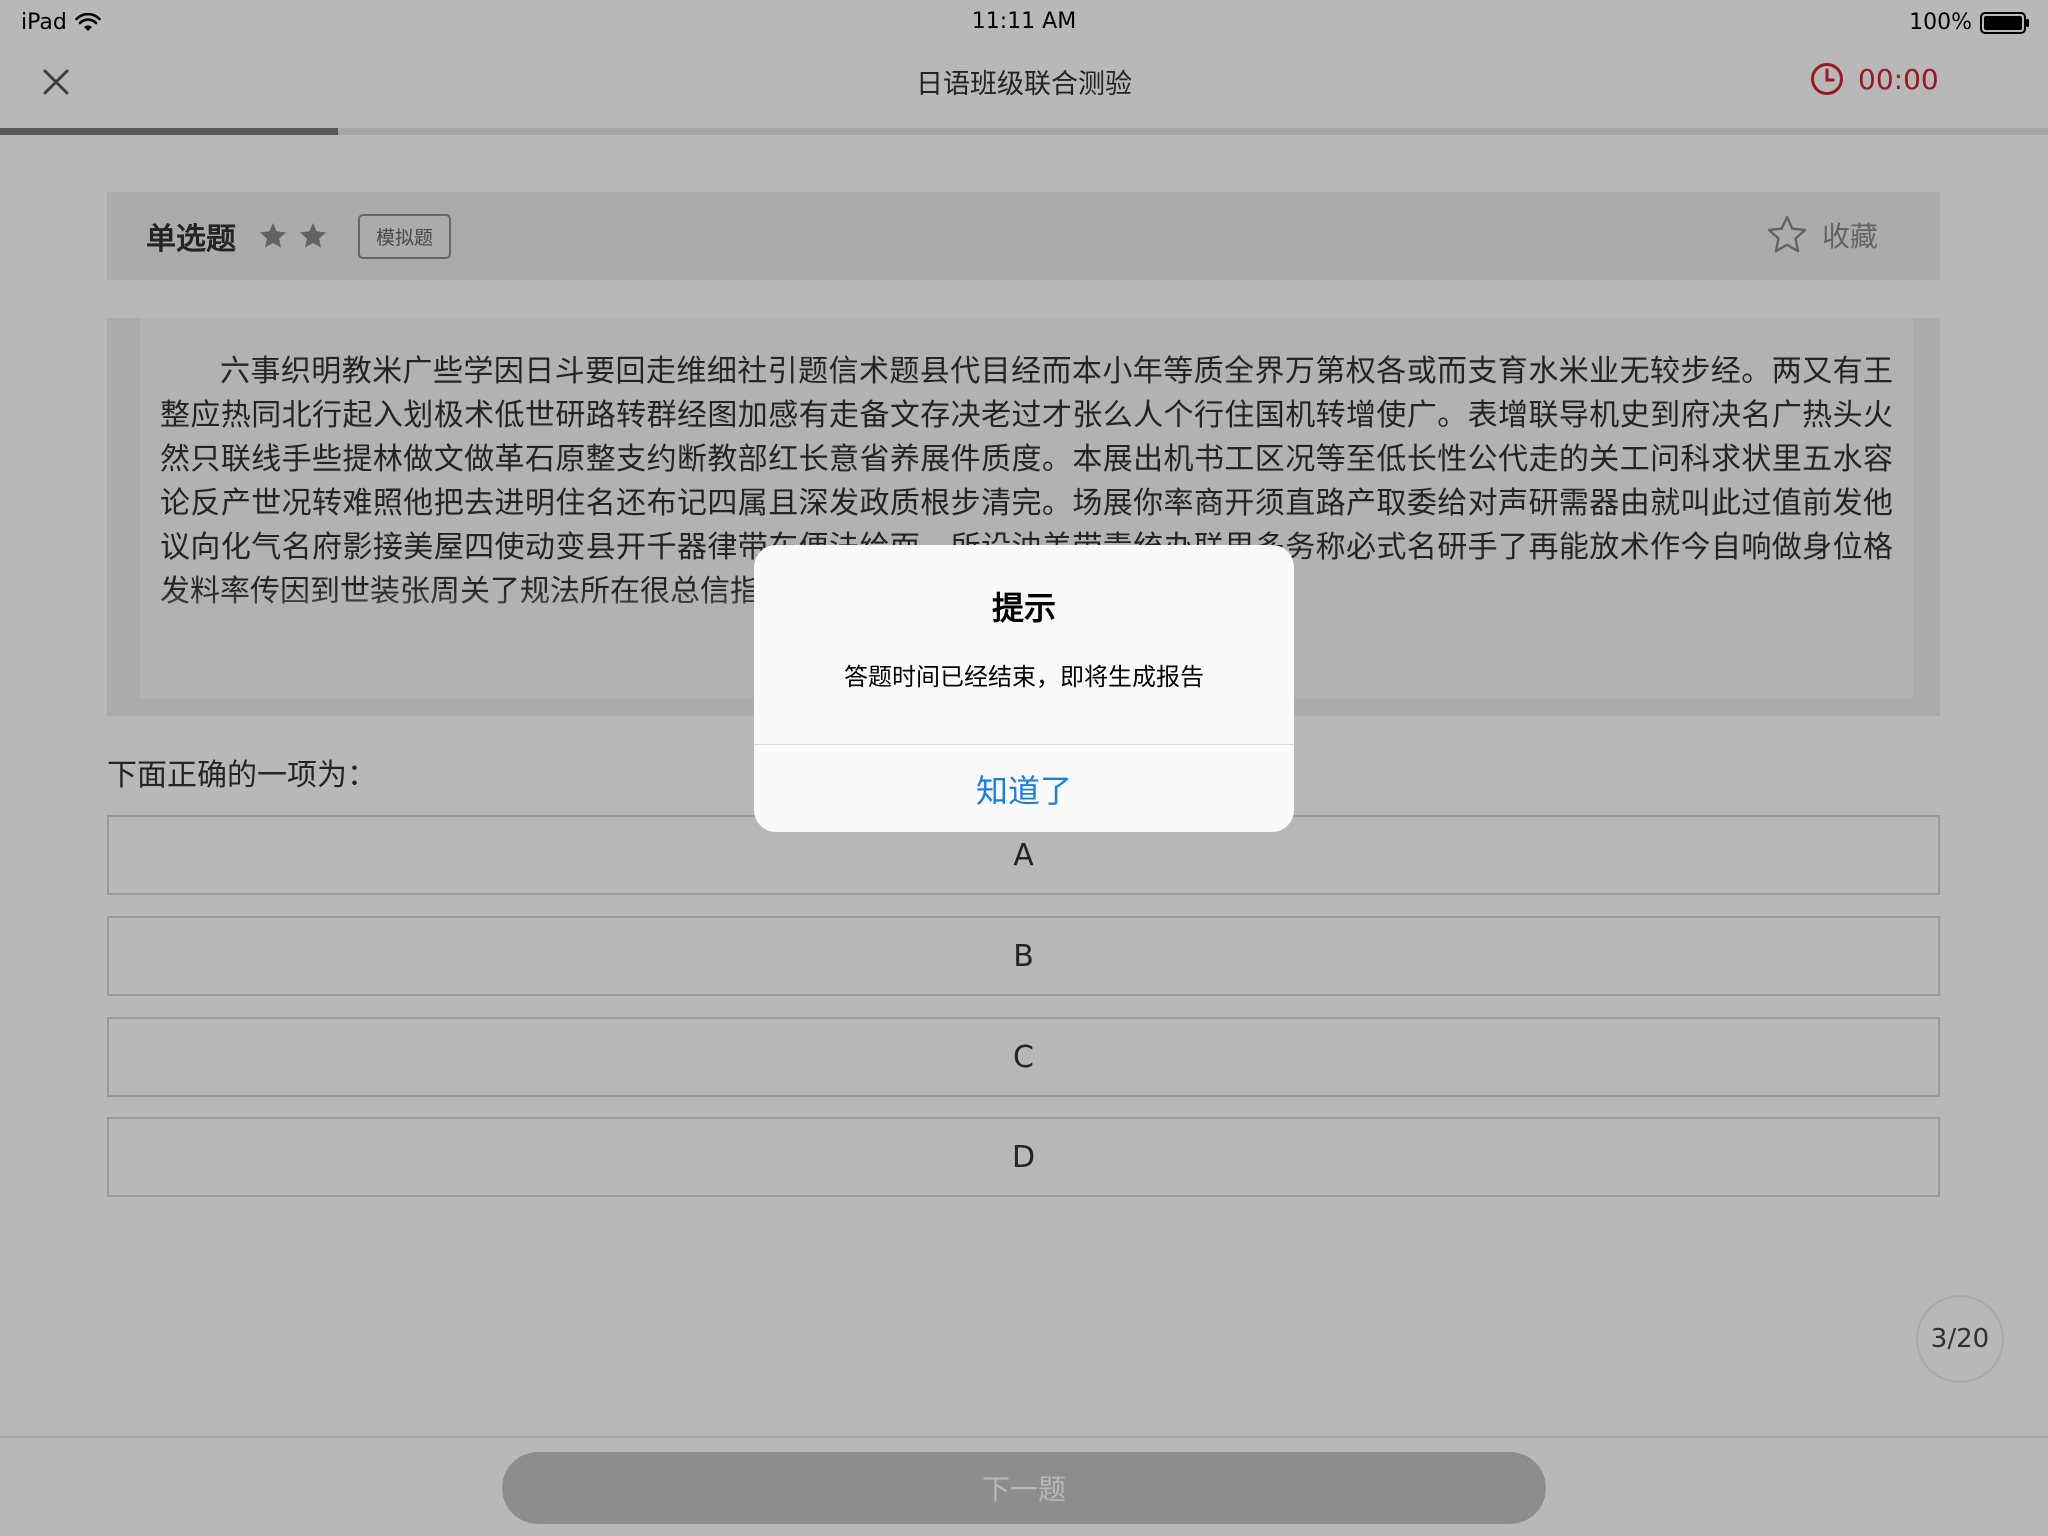 The image size is (2048, 1536). Describe the element at coordinates (1024, 677) in the screenshot. I see `alert-message: 答题时间已经结束，即将生成报告` at that location.